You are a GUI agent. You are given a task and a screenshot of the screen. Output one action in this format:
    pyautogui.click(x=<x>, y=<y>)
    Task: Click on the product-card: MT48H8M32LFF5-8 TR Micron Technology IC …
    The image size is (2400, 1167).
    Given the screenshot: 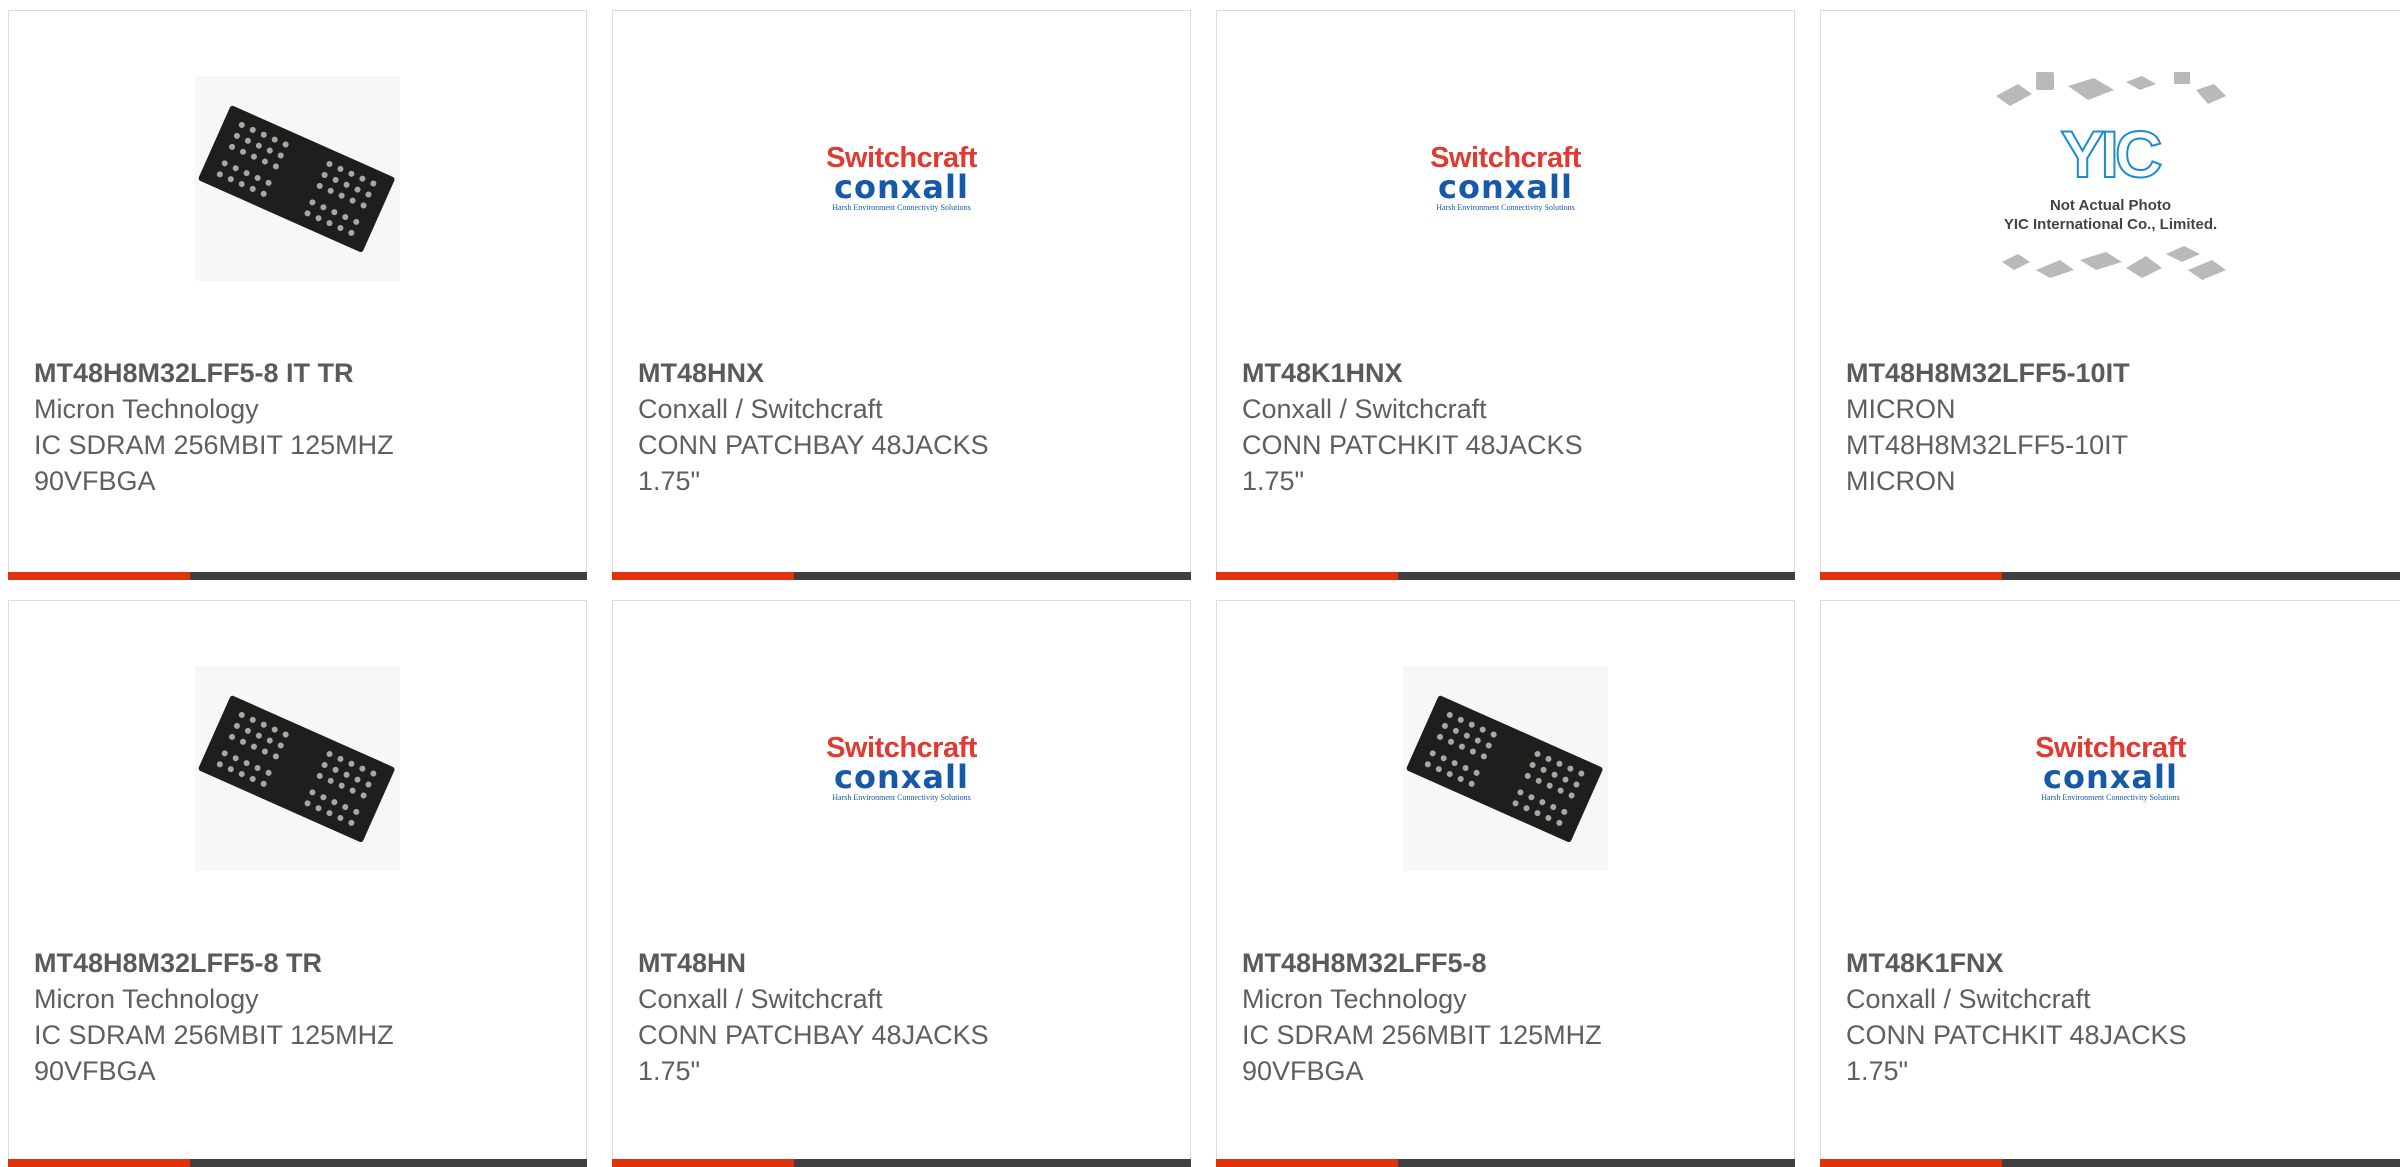 What is the action you would take?
    pyautogui.click(x=297, y=883)
    